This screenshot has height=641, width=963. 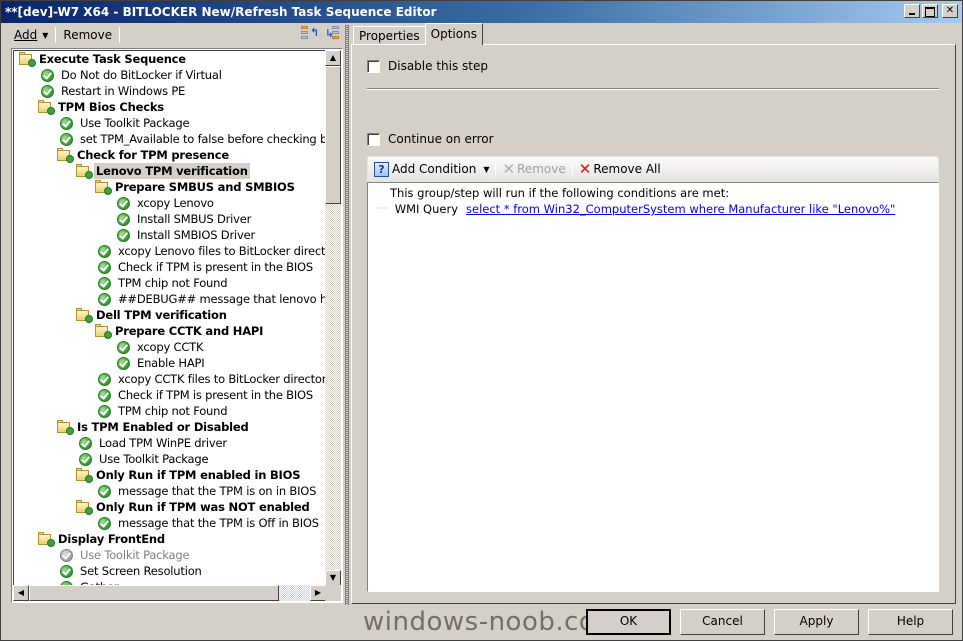 I want to click on tree-item-label: xcopy Lenovo, so click(x=175, y=203).